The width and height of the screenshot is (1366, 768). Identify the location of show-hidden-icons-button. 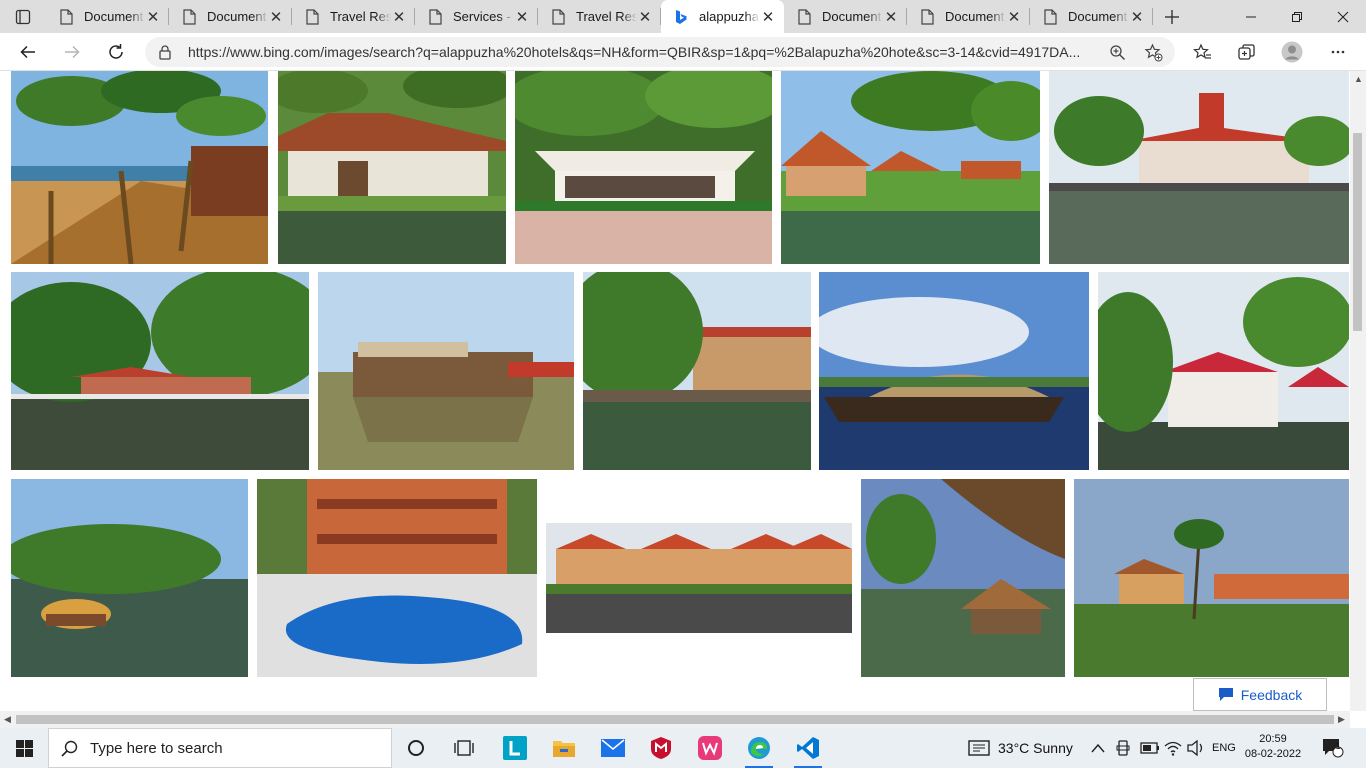
(1098, 748).